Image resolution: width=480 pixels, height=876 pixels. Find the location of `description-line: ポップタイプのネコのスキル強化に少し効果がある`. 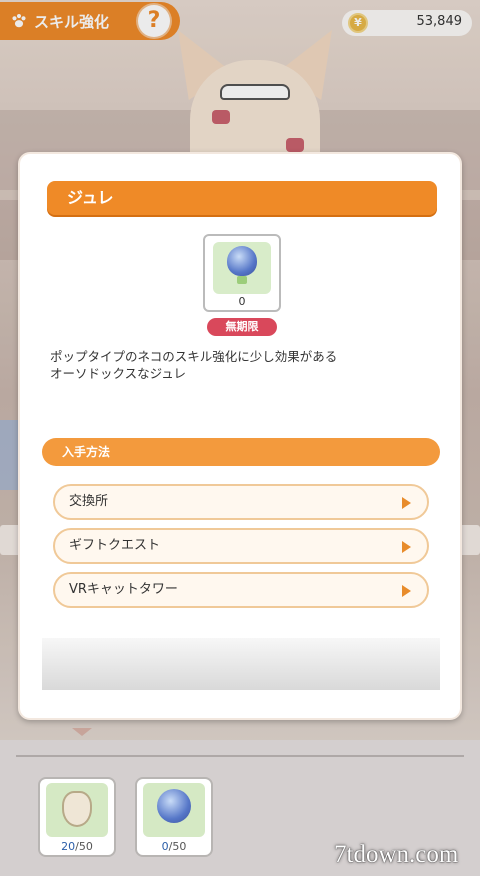

description-line: ポップタイプのネコのスキル強化に少し効果がある is located at coordinates (194, 356).